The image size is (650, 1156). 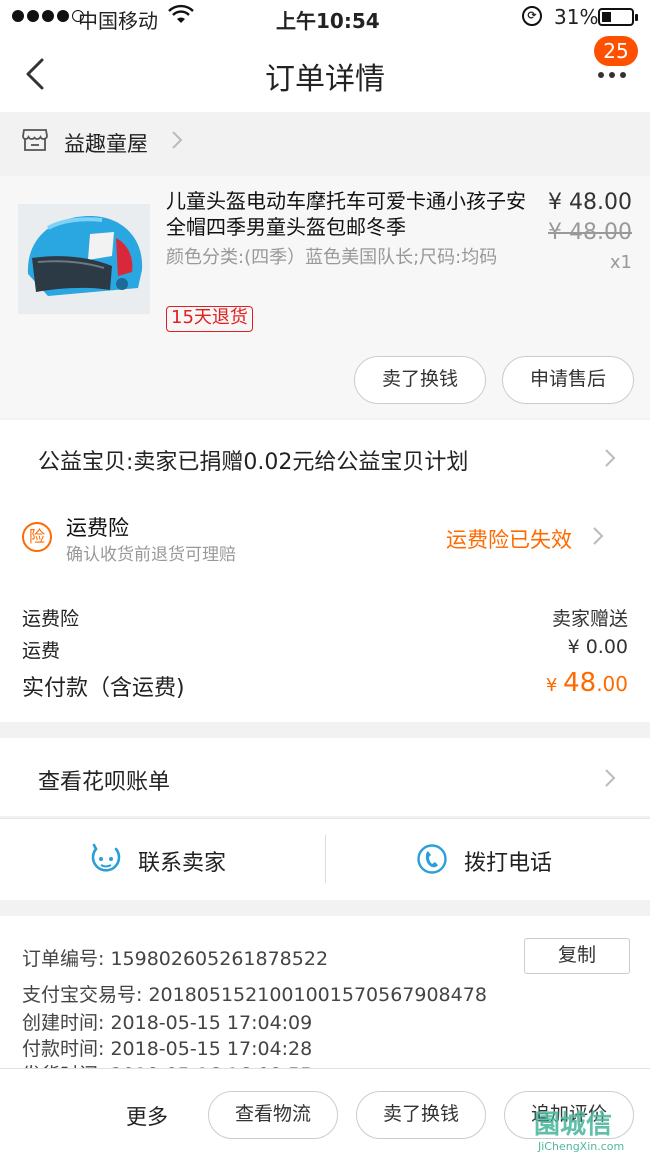 I want to click on watermark-url: JiChengXin.com, so click(x=581, y=1146).